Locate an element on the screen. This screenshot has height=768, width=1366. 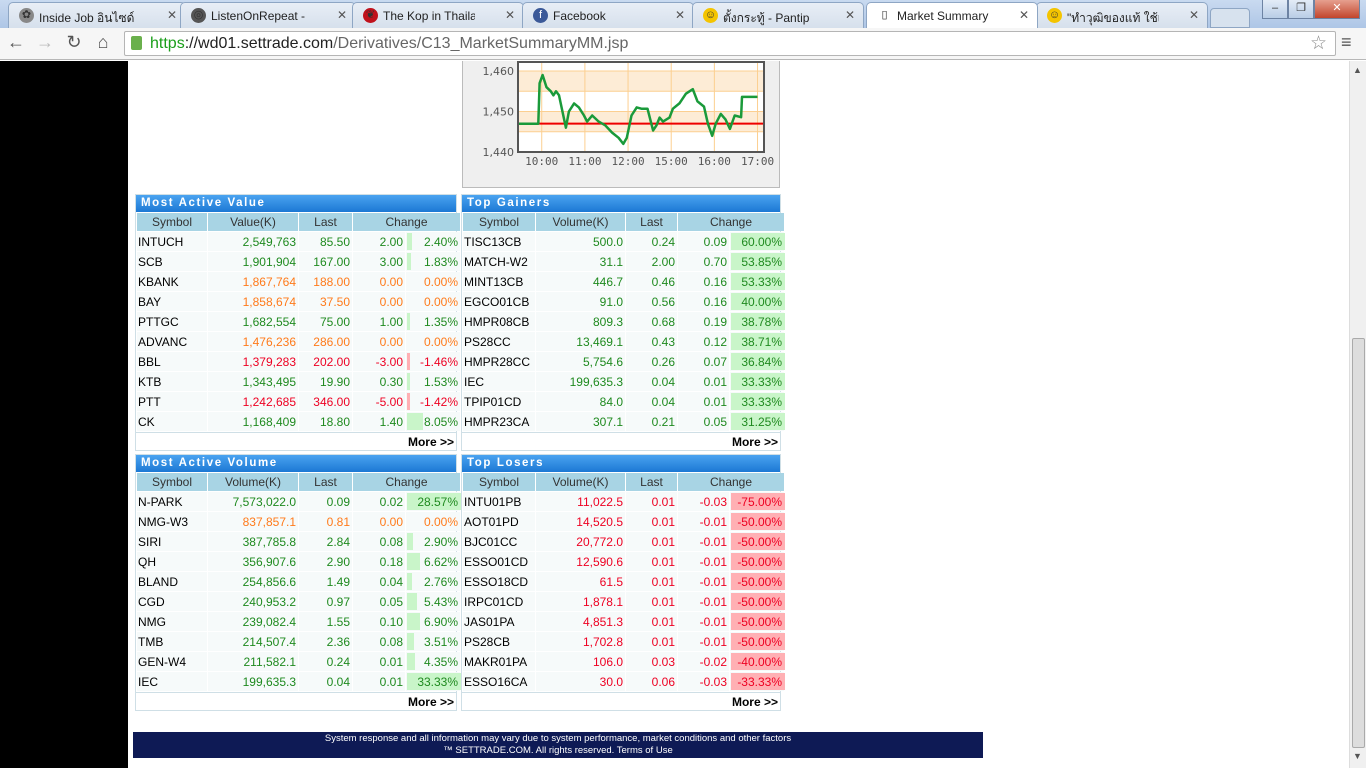
table-row: MATCH-W2 31.1 2.00 0.70 53.85% is located at coordinates (624, 261).